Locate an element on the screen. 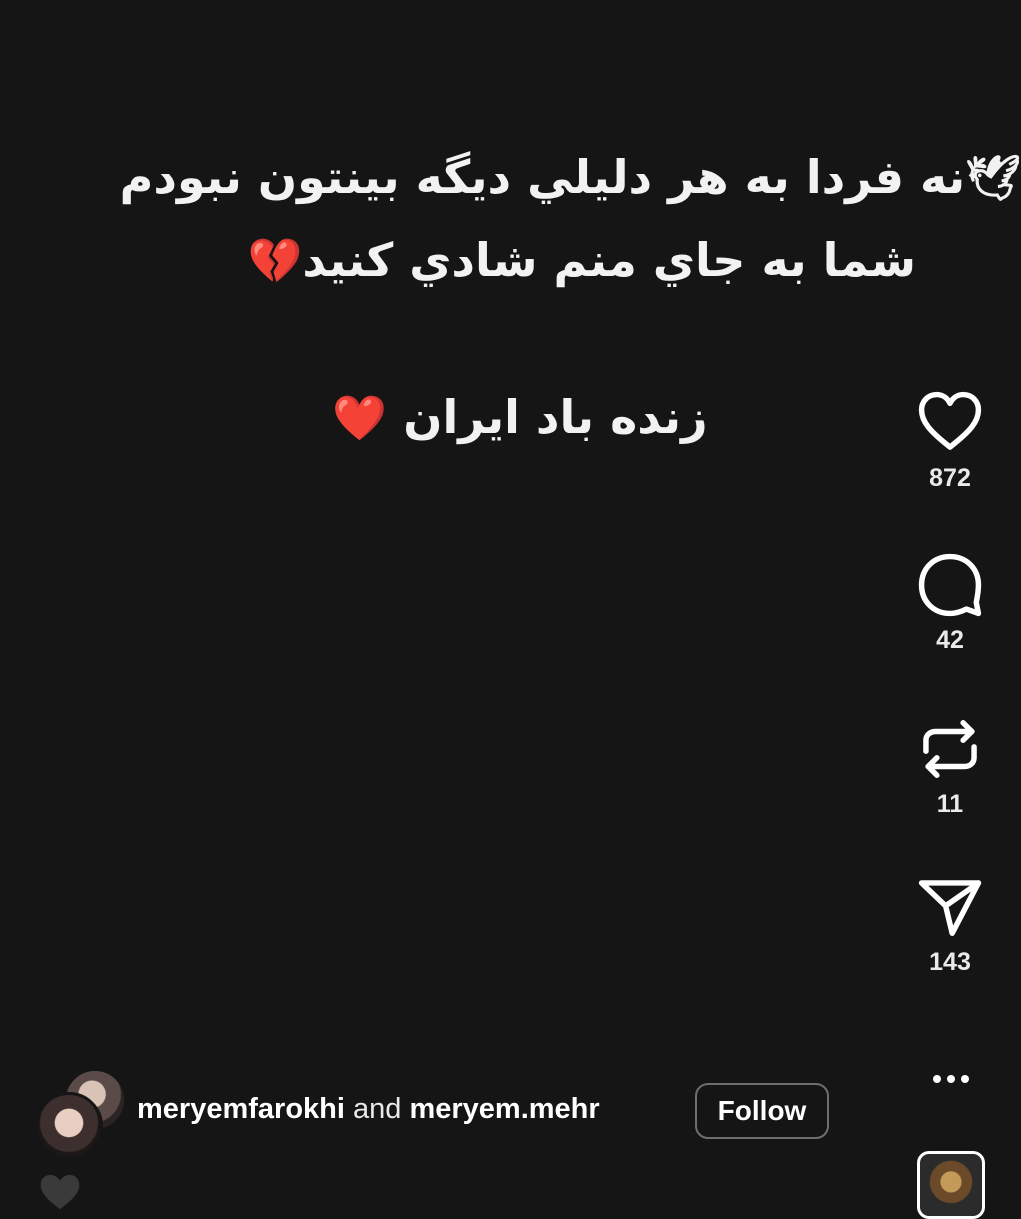 This screenshot has width=1021, height=1219. follow-button: Follow is located at coordinates (762, 1111).